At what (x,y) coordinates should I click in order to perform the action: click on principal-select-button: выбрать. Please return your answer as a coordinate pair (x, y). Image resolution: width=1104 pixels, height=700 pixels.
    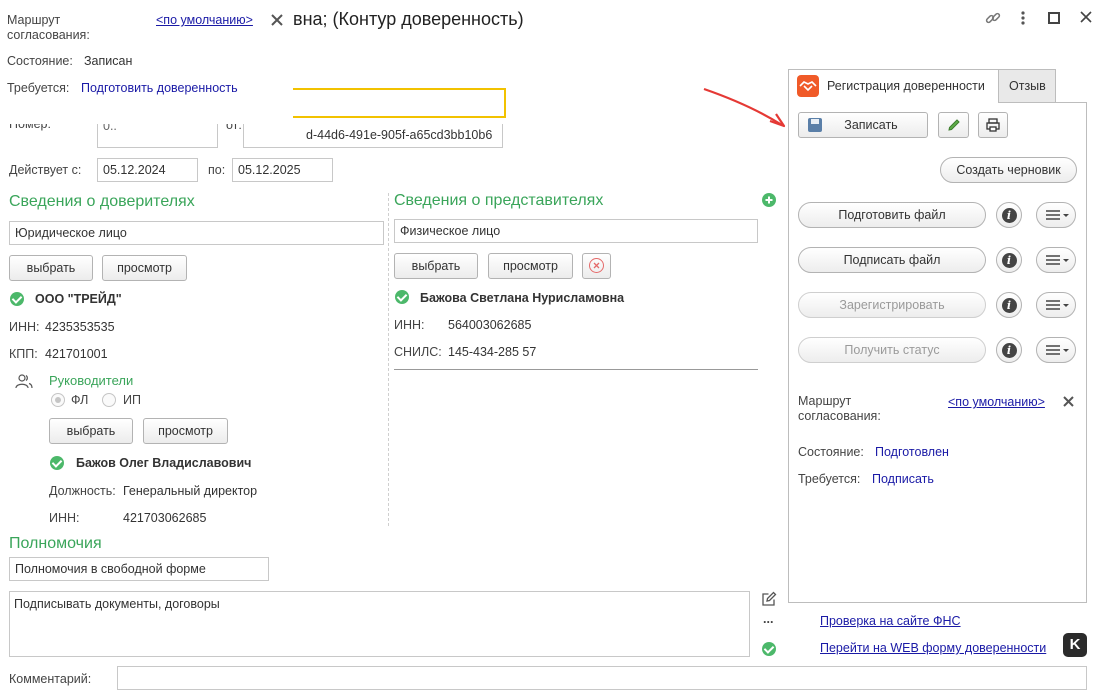
    Looking at the image, I should click on (51, 268).